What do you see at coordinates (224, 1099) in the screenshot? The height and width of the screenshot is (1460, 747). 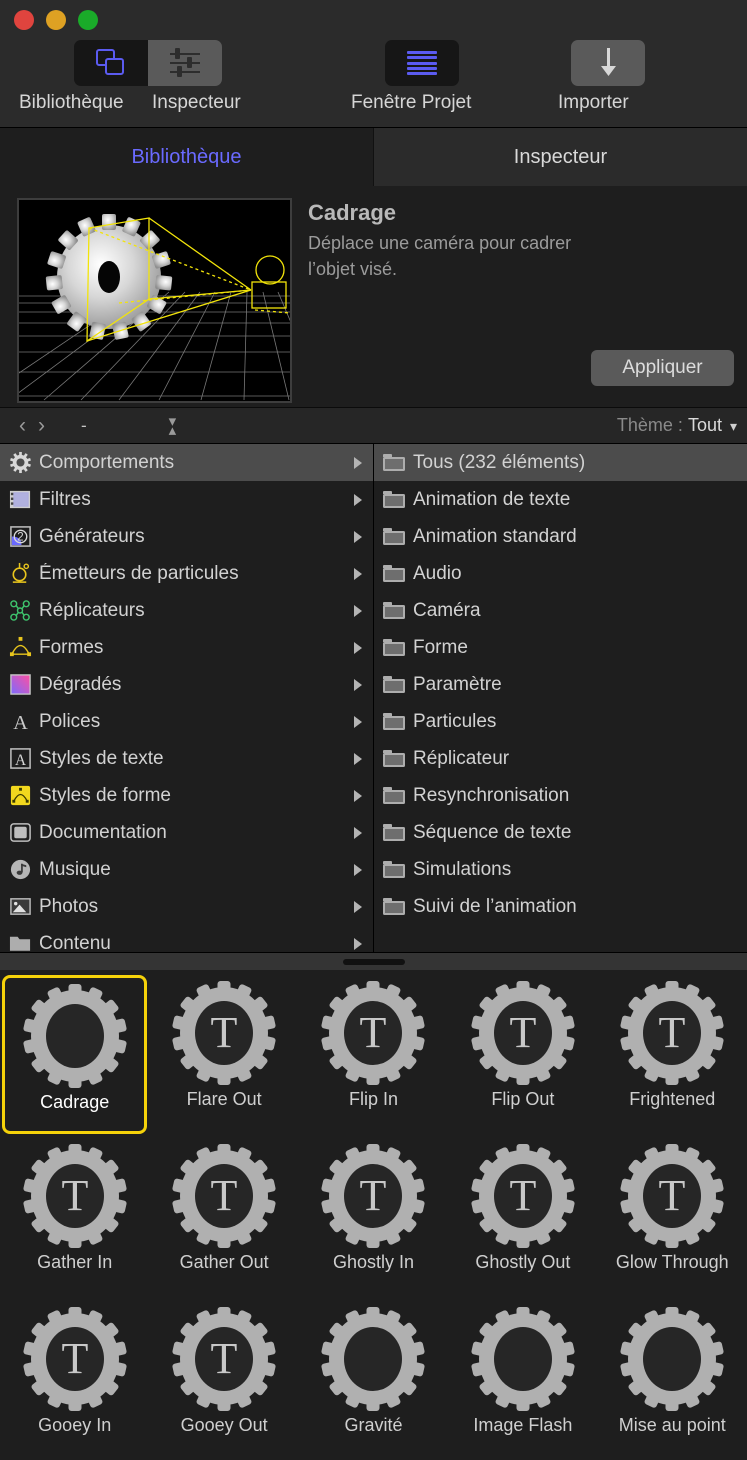 I see `behavior-item-label: Flare Out` at bounding box center [224, 1099].